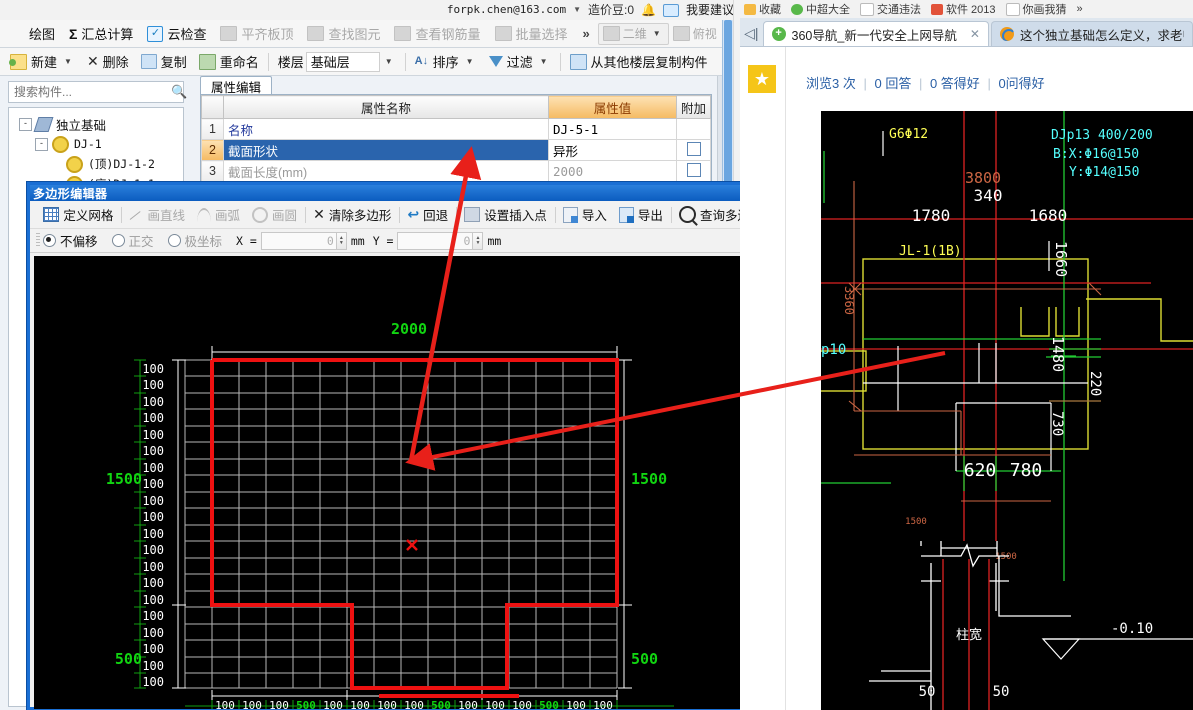  What do you see at coordinates (586, 33) in the screenshot?
I see `ribbon-overflow-button: »` at bounding box center [586, 33].